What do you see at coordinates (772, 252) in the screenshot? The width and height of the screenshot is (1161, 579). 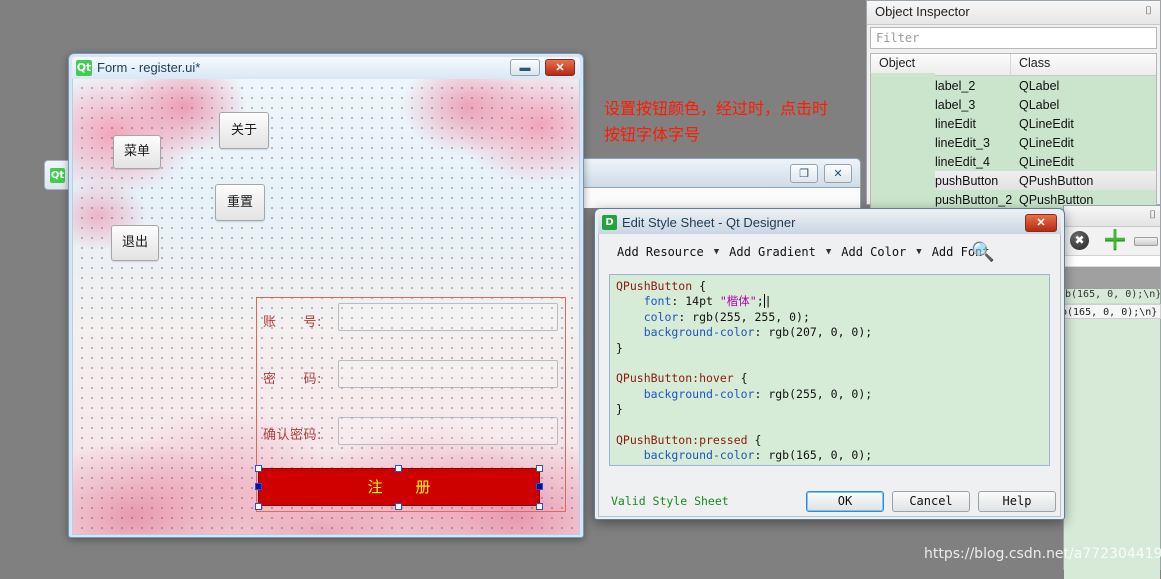 I see `add-gradient-button: Add Gradient` at bounding box center [772, 252].